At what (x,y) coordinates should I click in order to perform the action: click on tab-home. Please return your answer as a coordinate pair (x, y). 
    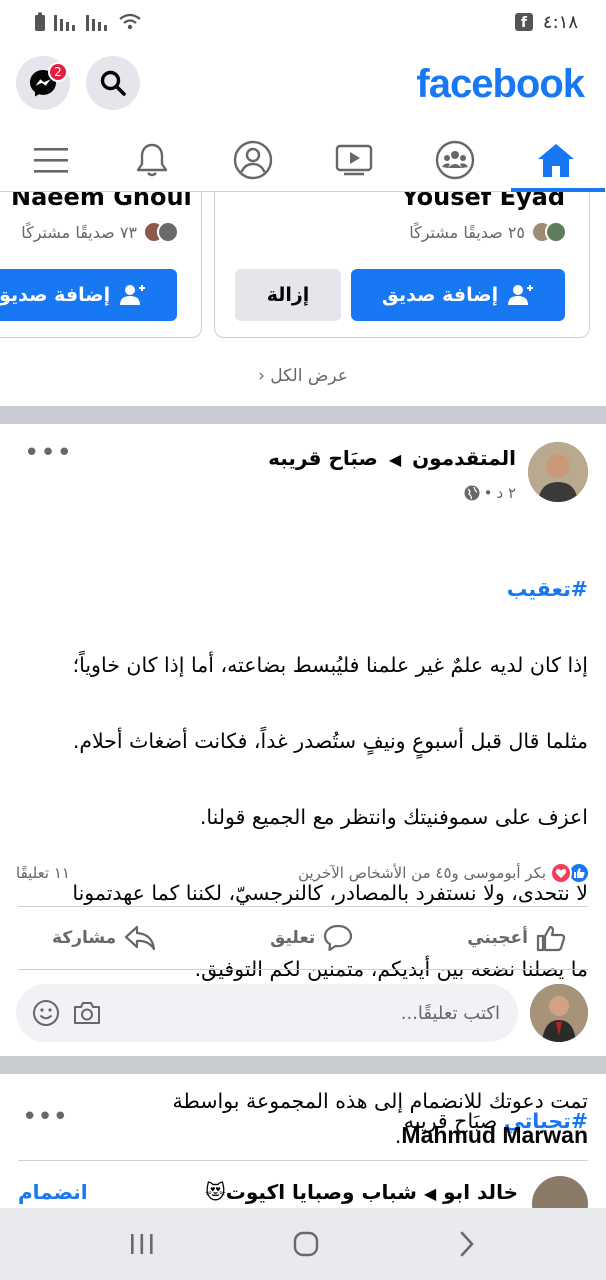
    Looking at the image, I should click on (557, 161).